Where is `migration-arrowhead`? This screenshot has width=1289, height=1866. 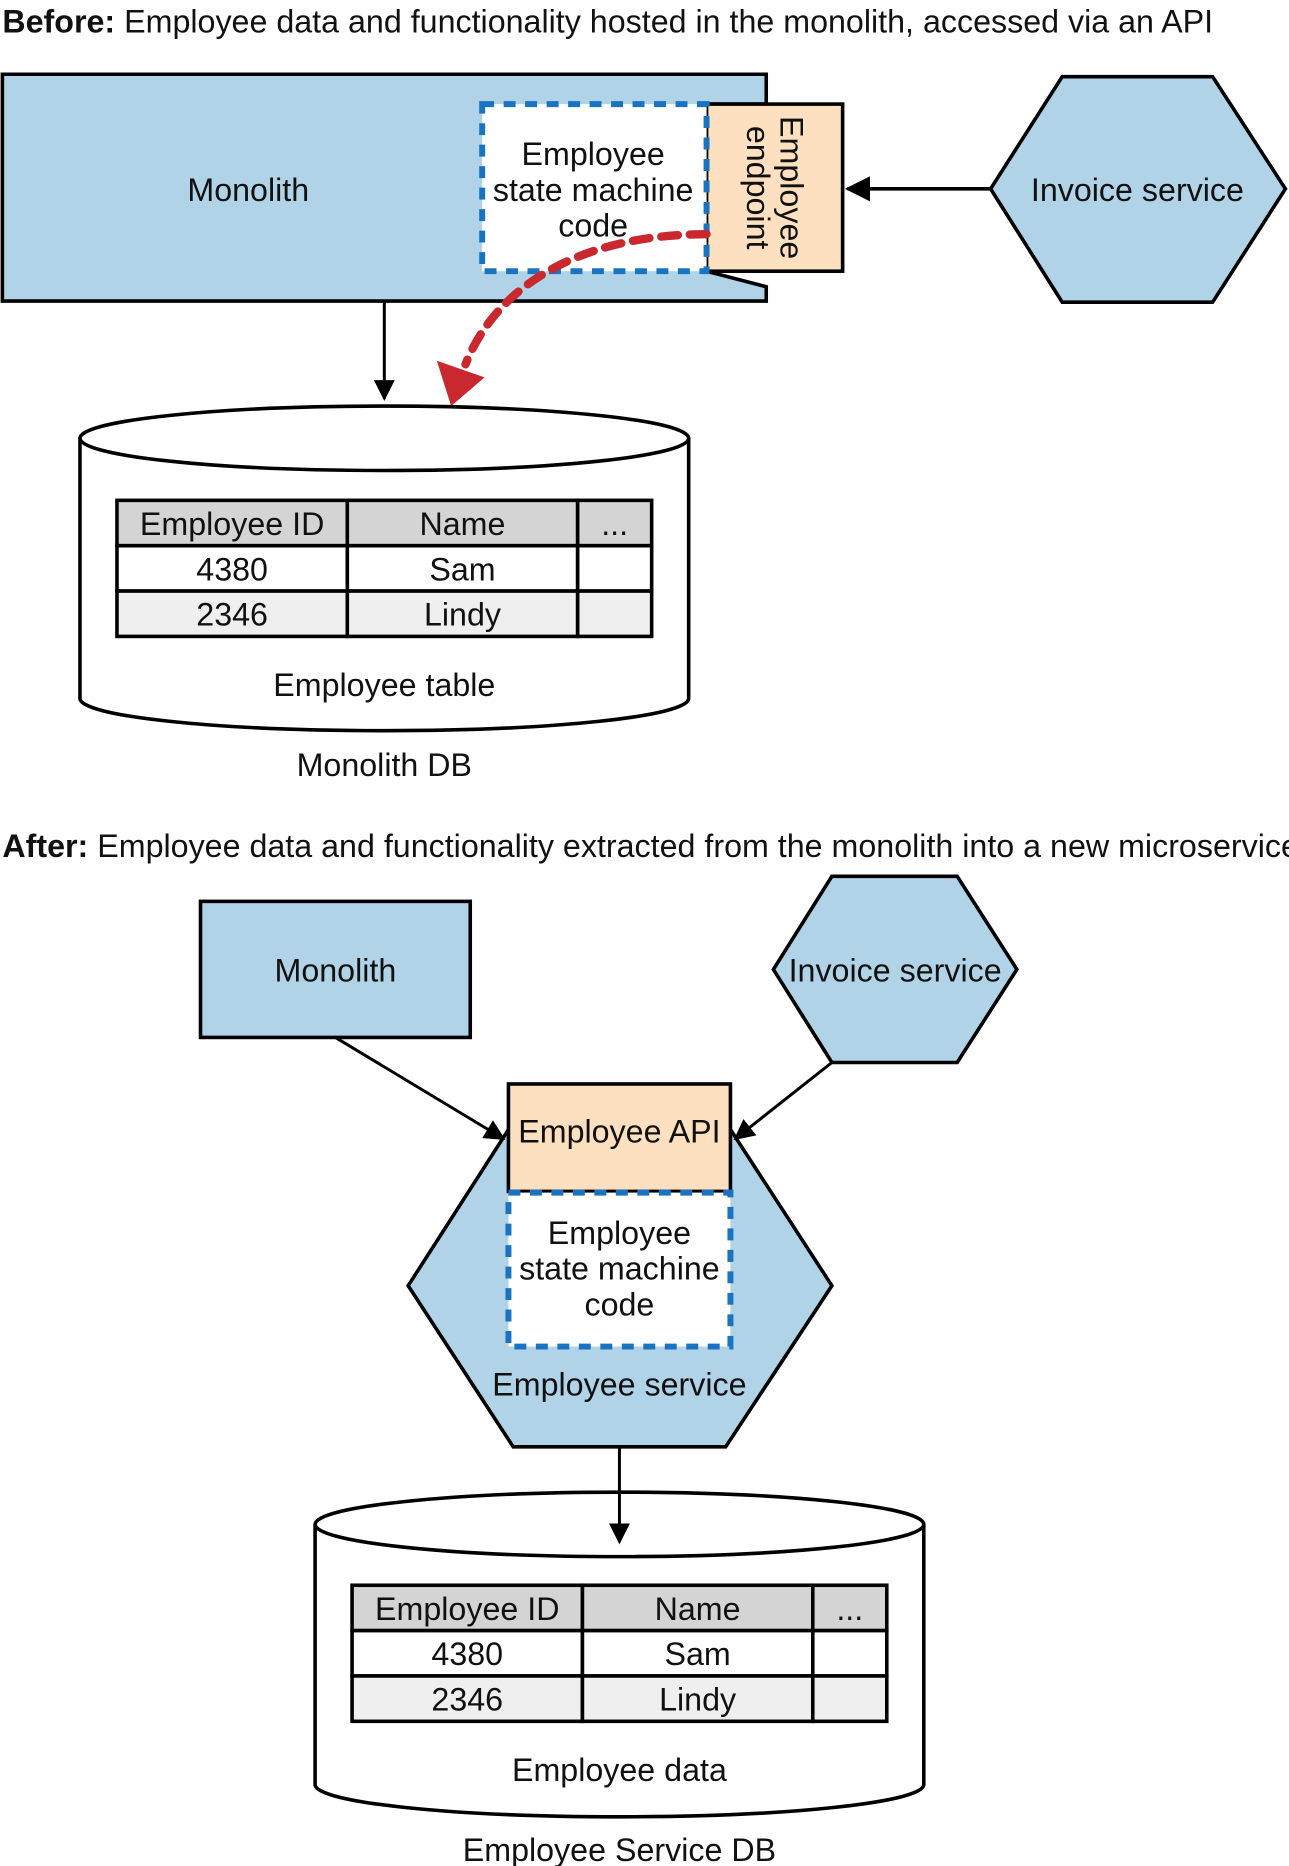
migration-arrowhead is located at coordinates (460, 383).